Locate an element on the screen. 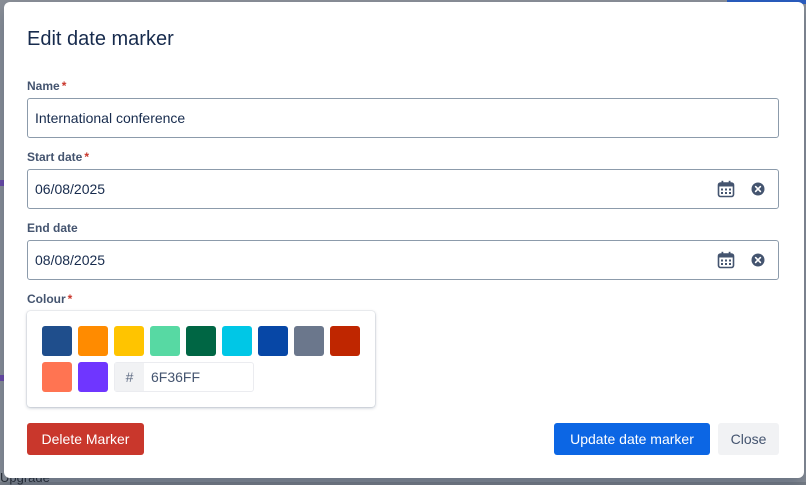 This screenshot has height=485, width=806. colour-label-text: Colour is located at coordinates (46, 299).